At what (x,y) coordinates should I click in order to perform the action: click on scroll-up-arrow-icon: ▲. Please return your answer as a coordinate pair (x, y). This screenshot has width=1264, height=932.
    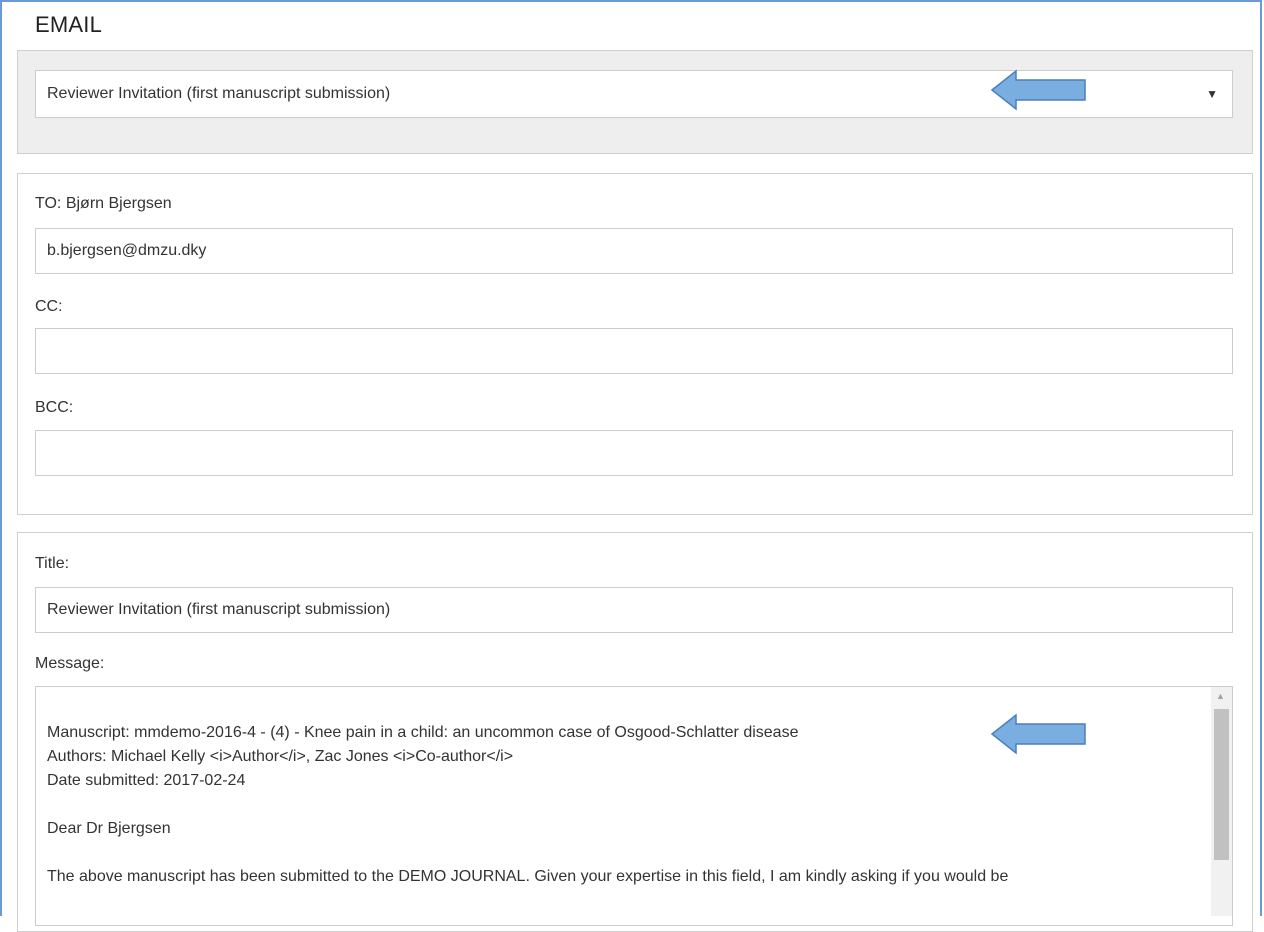
    Looking at the image, I should click on (1220, 696).